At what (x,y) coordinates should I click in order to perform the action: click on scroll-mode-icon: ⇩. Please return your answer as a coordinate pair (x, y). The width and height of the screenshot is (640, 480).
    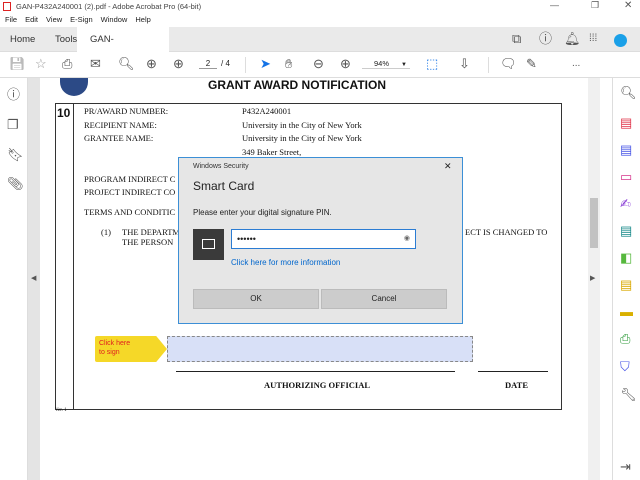
    Looking at the image, I should click on (464, 64).